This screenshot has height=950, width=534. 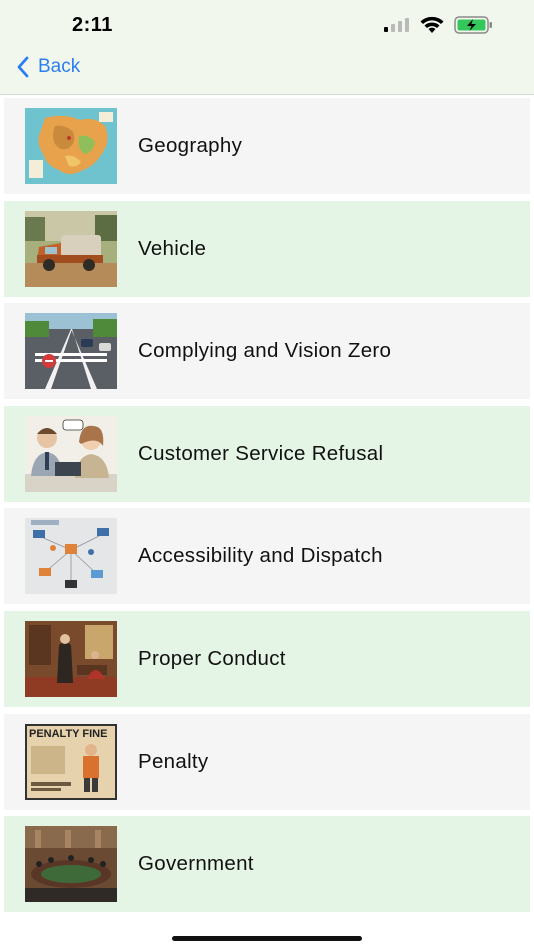 What do you see at coordinates (432, 27) in the screenshot?
I see `wifi-icon` at bounding box center [432, 27].